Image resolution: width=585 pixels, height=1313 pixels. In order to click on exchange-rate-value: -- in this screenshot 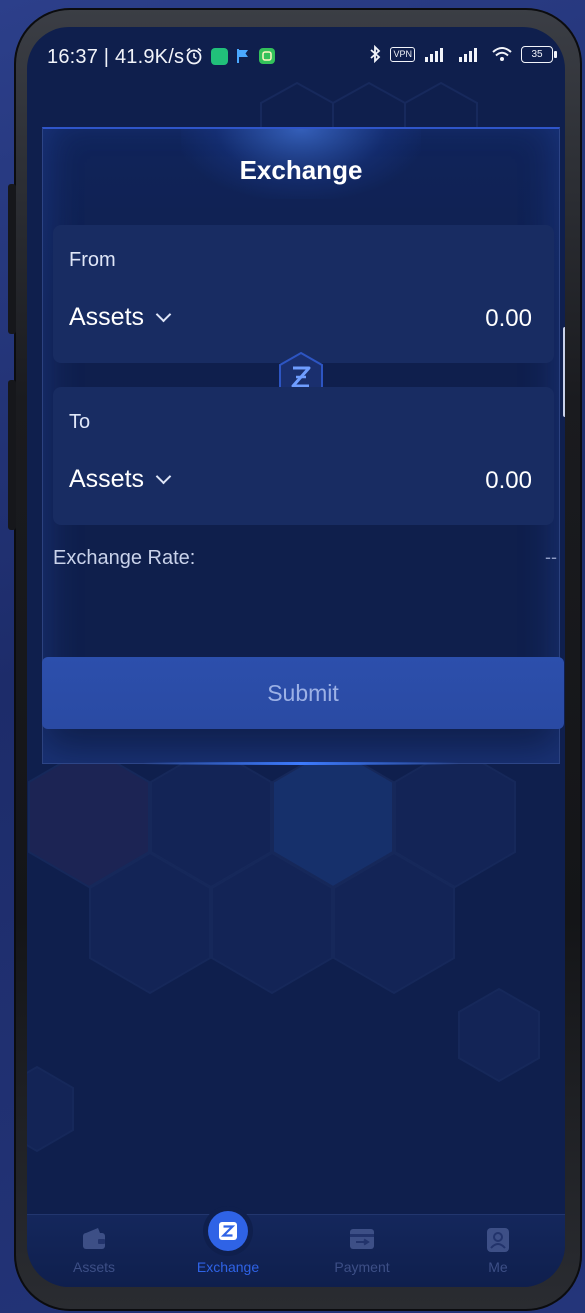, I will do `click(551, 557)`.